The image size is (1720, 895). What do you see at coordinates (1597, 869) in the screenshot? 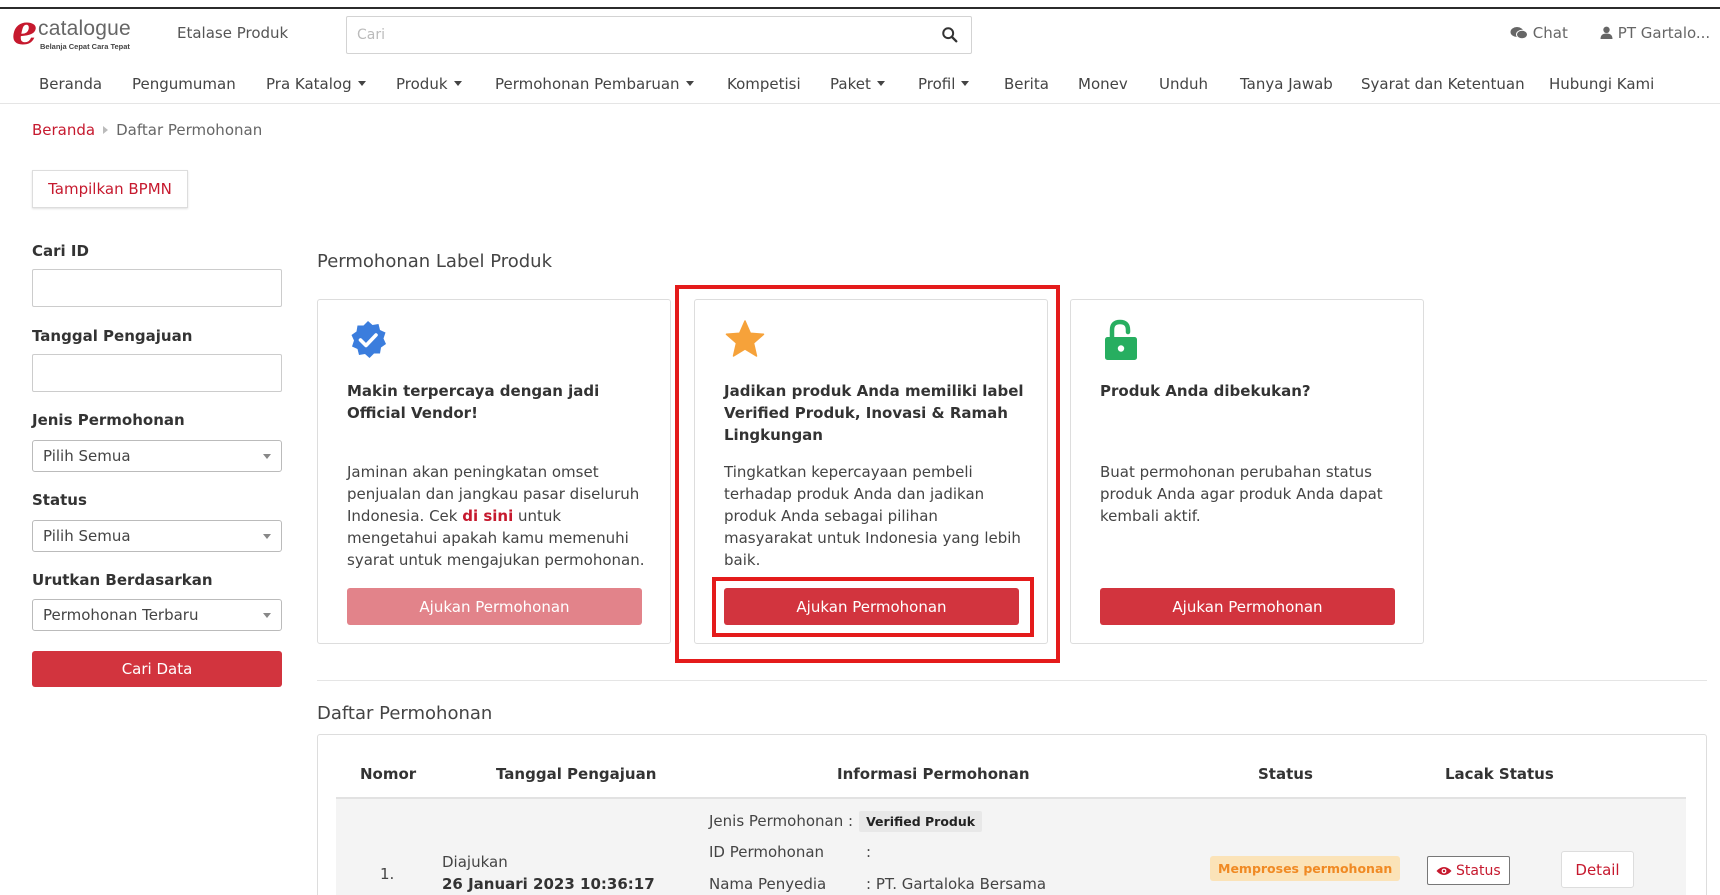
I see `detail-button: Detail` at bounding box center [1597, 869].